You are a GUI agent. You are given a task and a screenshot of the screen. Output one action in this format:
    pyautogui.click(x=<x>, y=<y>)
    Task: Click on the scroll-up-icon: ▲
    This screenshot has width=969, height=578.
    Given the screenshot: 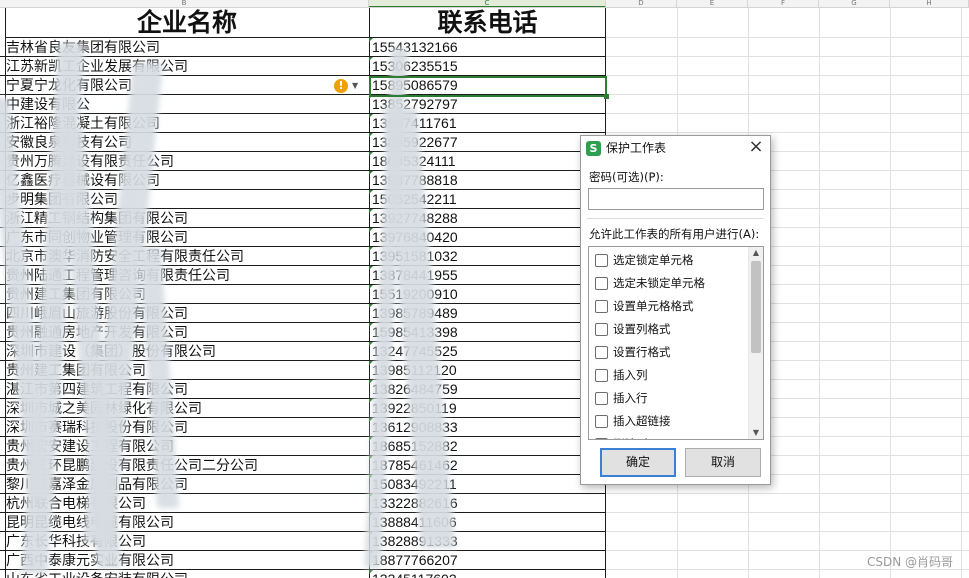 What is the action you would take?
    pyautogui.click(x=756, y=253)
    